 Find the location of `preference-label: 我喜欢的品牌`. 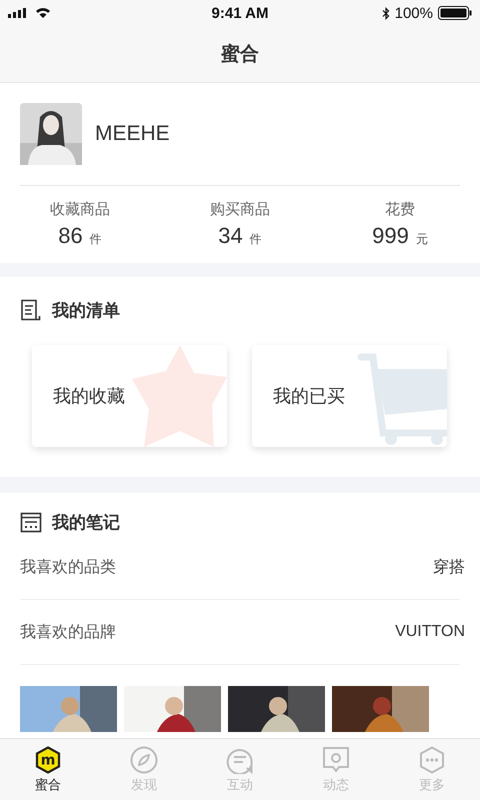

preference-label: 我喜欢的品牌 is located at coordinates (68, 632).